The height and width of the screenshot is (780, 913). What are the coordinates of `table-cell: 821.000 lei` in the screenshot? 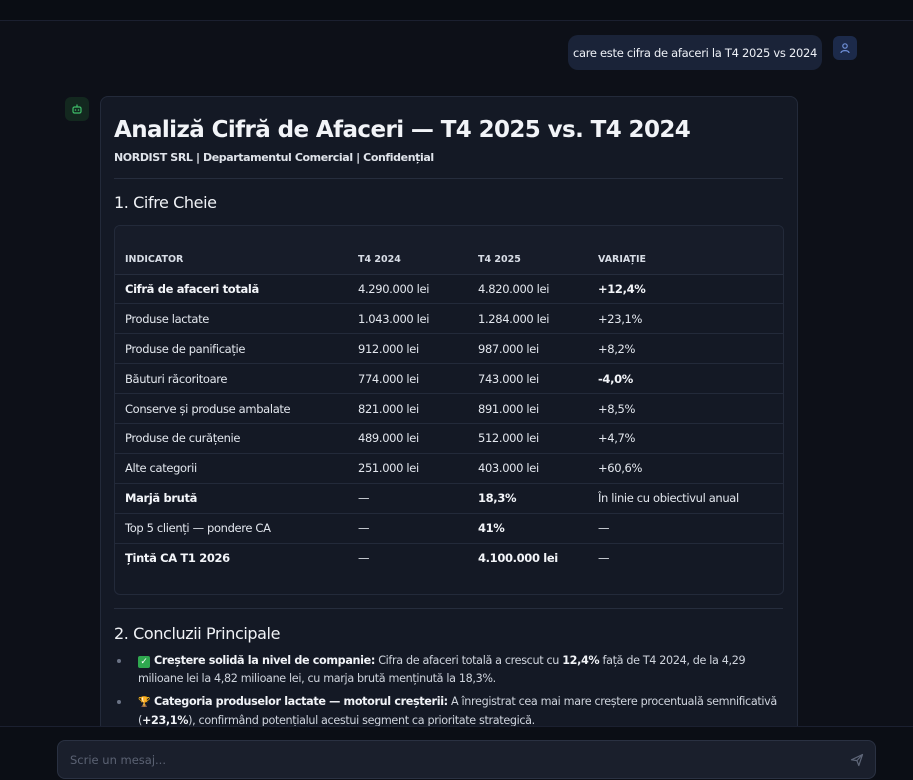 It's located at (408, 408).